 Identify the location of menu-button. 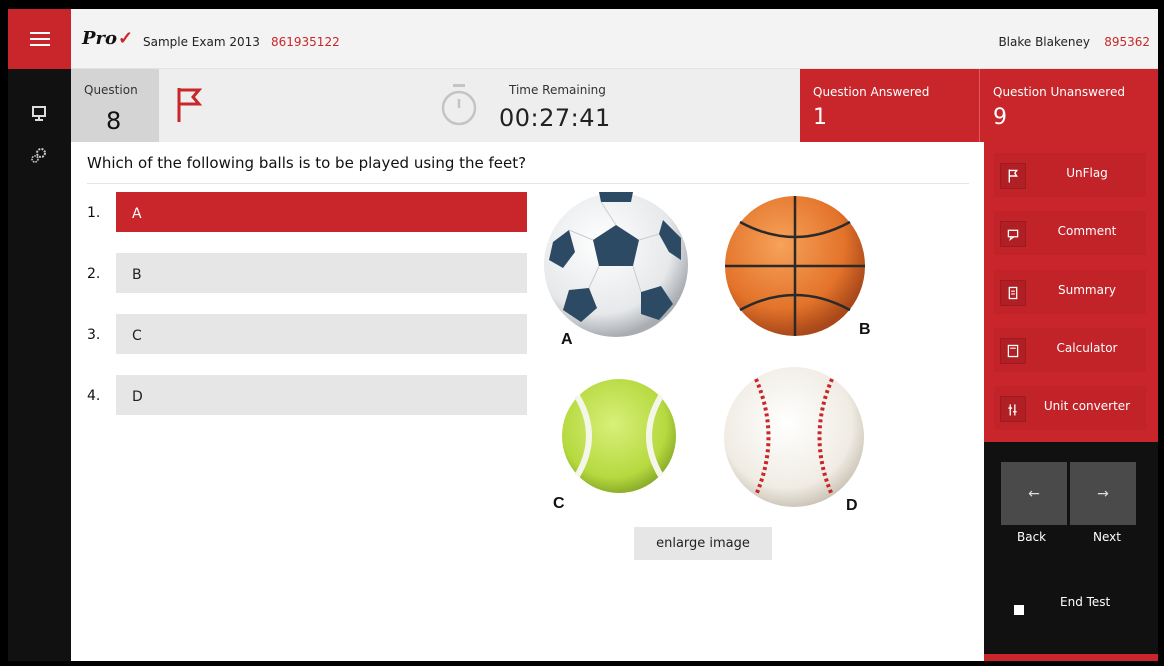
(39, 39).